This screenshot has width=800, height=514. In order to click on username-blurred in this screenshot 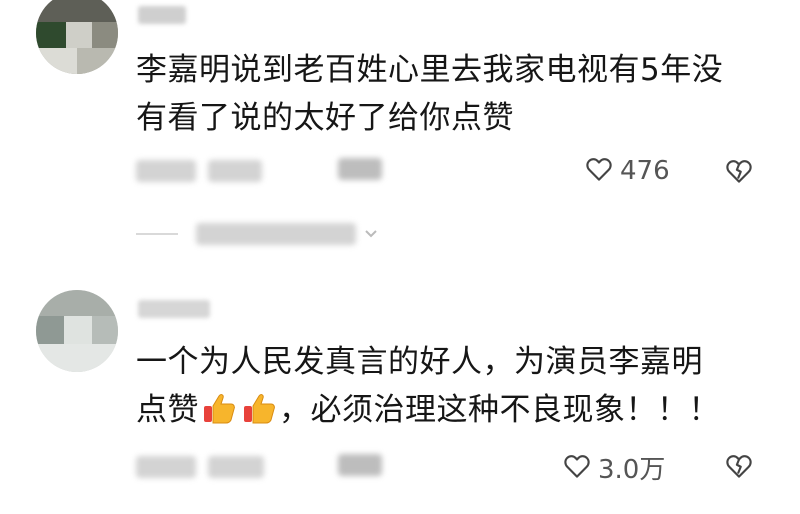, I will do `click(174, 309)`.